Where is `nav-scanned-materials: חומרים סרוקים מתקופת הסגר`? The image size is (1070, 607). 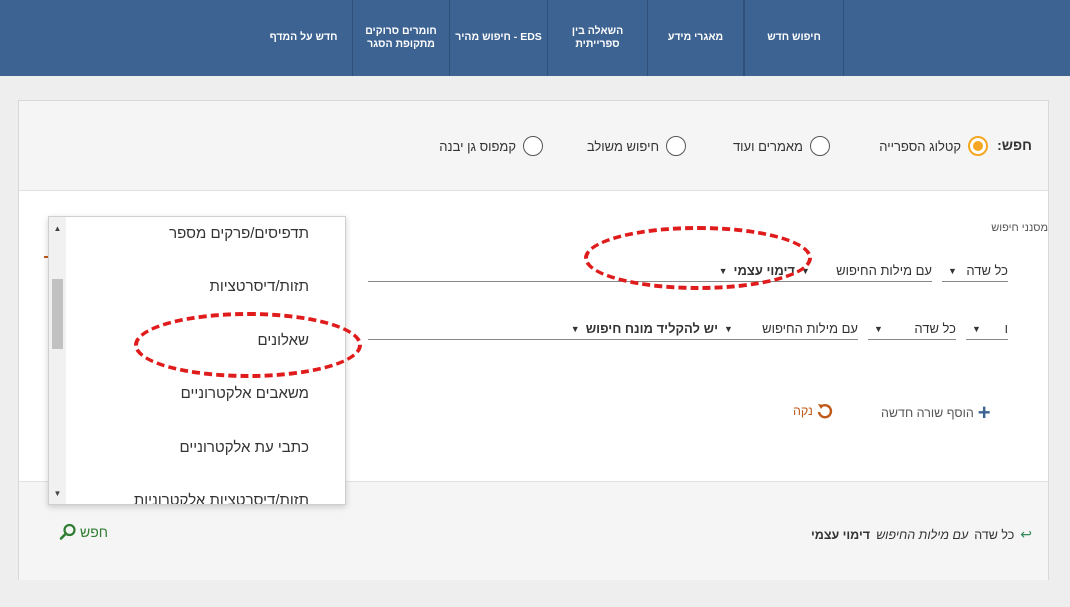 nav-scanned-materials: חומרים סרוקים מתקופת הסגר is located at coordinates (401, 38).